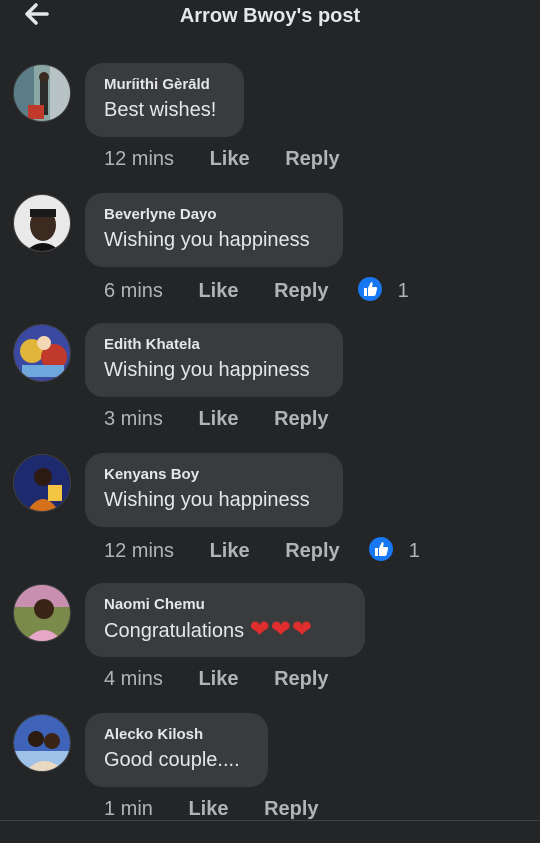 Image resolution: width=540 pixels, height=843 pixels. Describe the element at coordinates (256, 289) in the screenshot. I see `comment-actions: 6 mins Like Reply 1` at that location.